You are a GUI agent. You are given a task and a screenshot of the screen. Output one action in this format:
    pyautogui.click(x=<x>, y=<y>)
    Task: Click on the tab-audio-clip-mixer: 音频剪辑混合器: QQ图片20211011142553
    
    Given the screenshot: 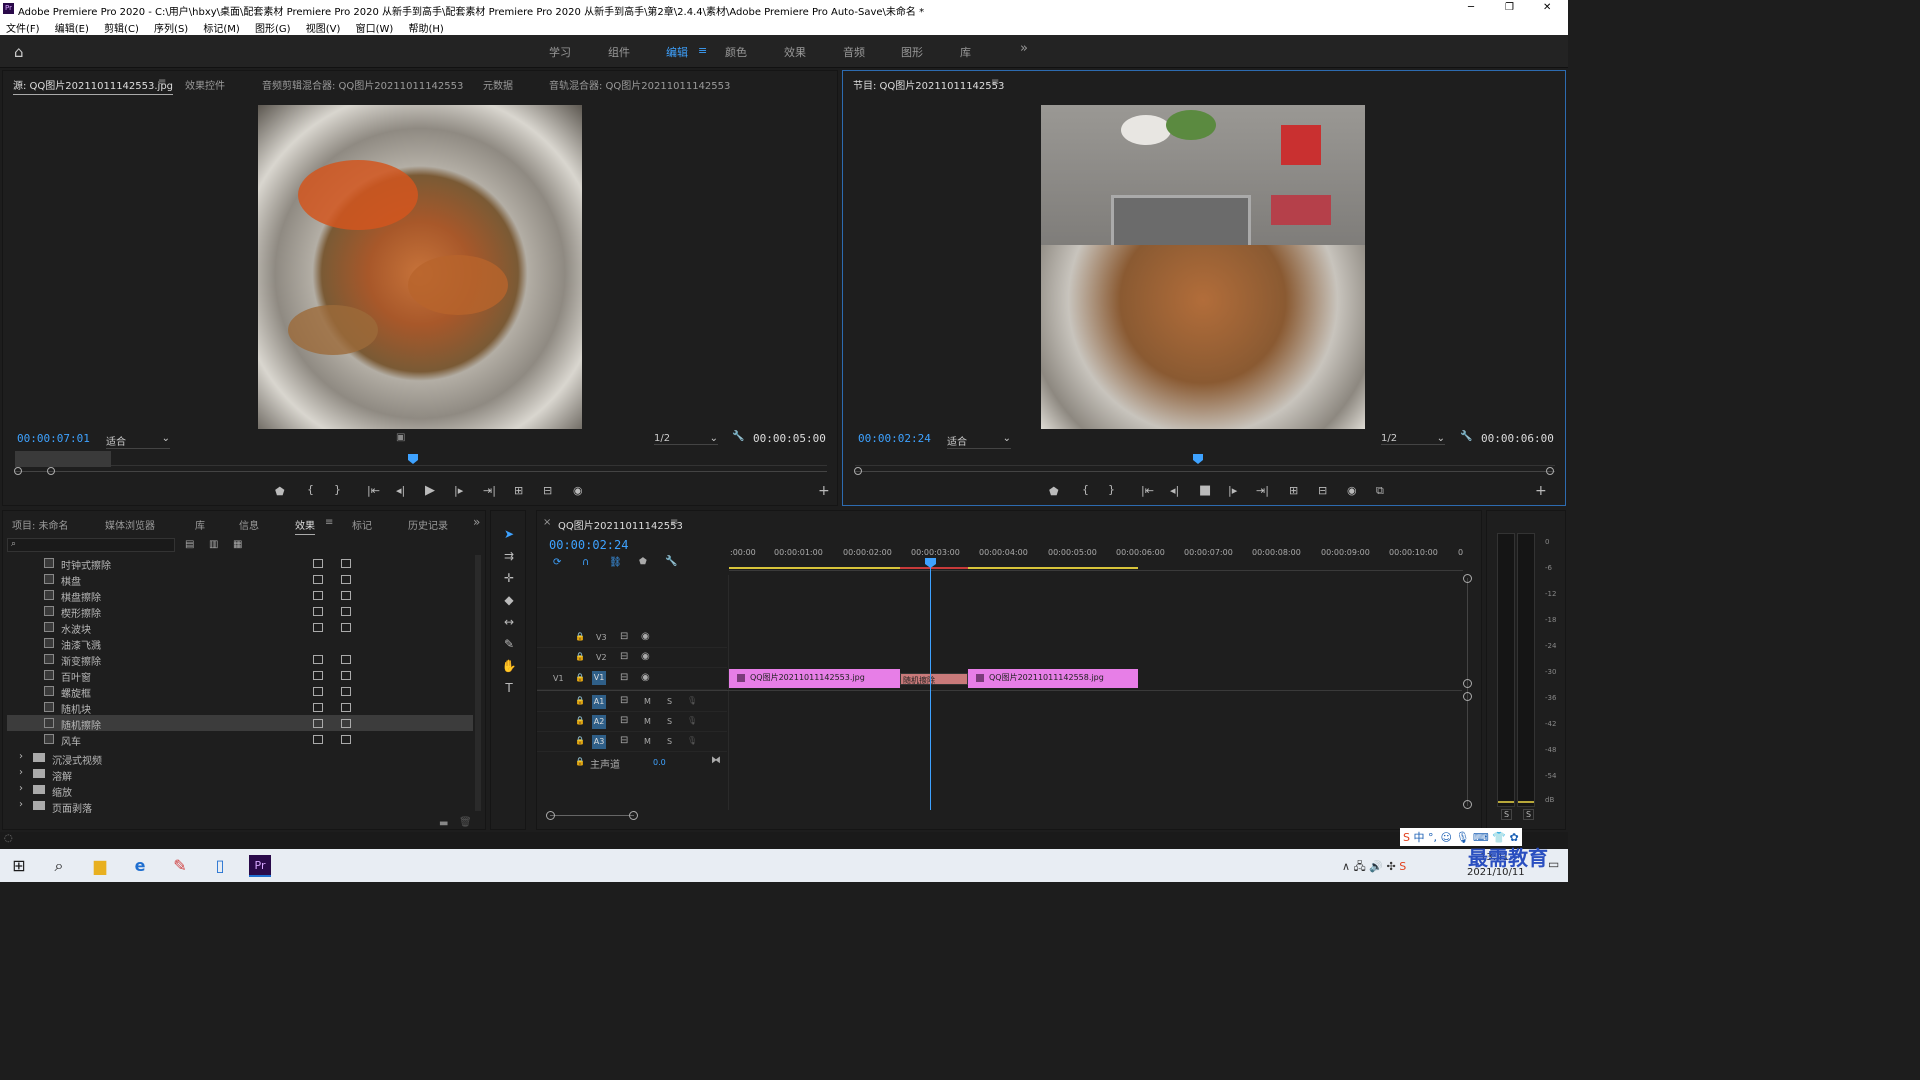 What is the action you would take?
    pyautogui.click(x=362, y=84)
    